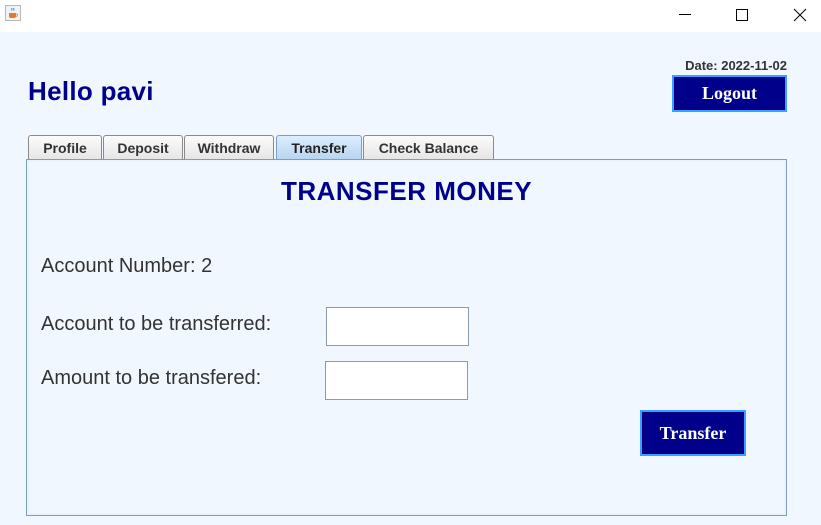  I want to click on close-button, so click(799, 15).